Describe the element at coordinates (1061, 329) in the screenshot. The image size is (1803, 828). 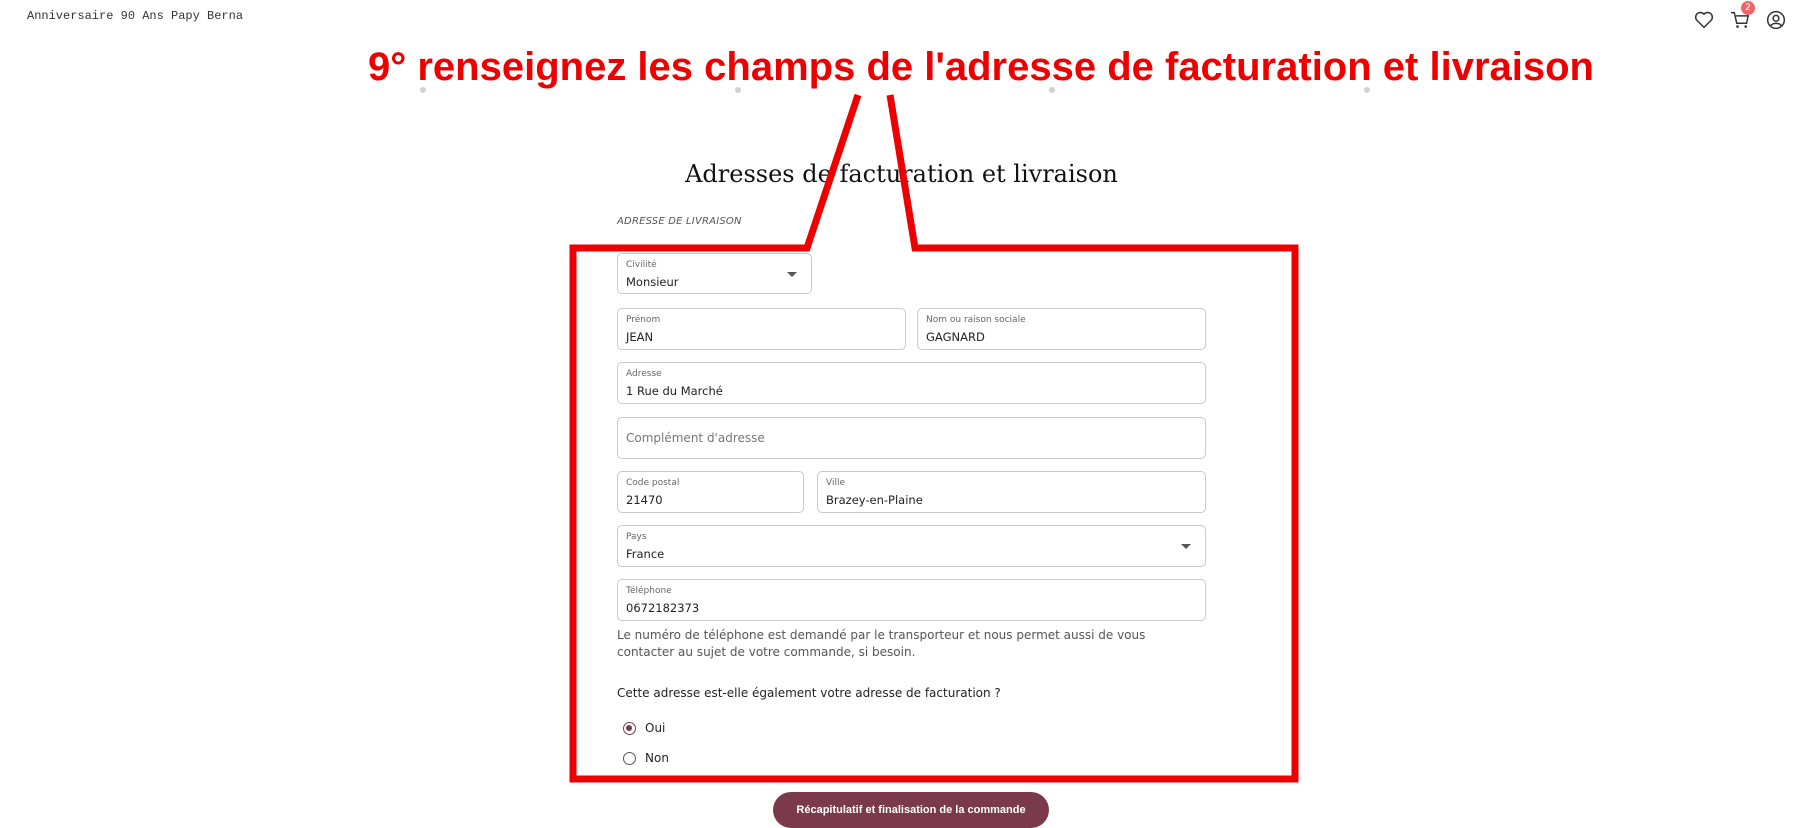
I see `nom-field: Nom ou raison sociale GAGNARD` at that location.